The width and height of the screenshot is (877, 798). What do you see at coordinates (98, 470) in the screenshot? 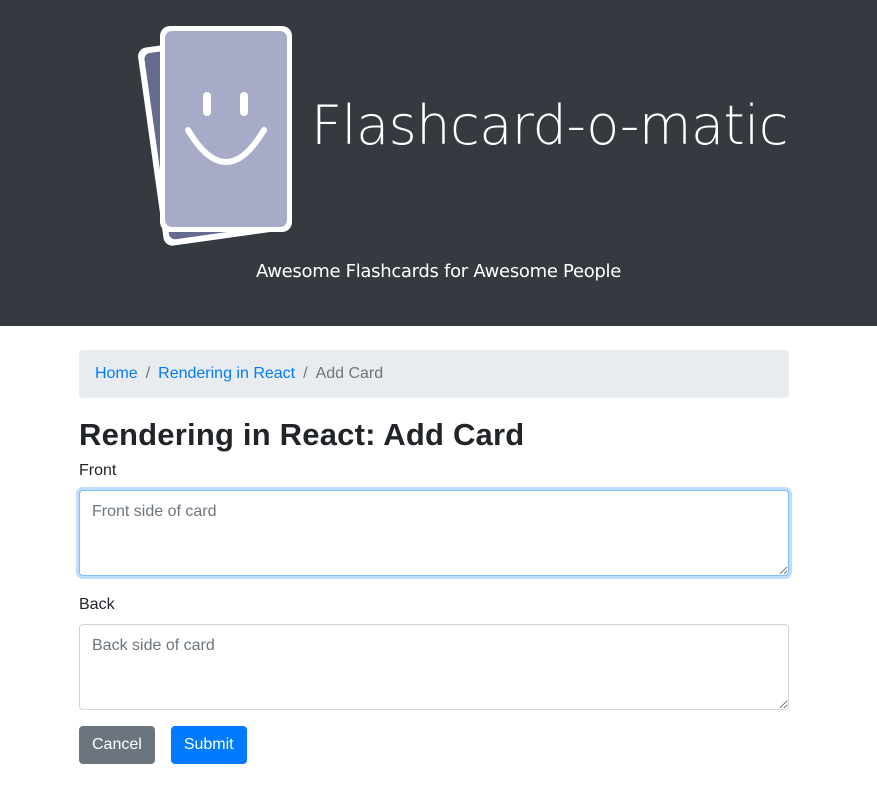
I see `front-label: Front` at bounding box center [98, 470].